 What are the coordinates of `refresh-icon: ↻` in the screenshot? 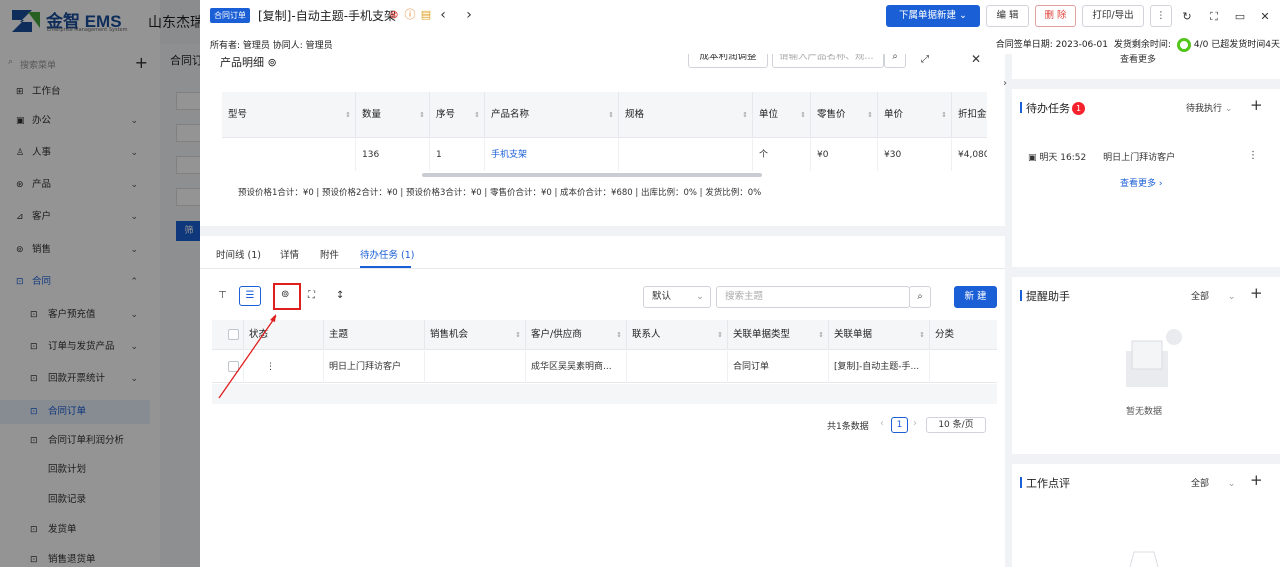 It's located at (1187, 17).